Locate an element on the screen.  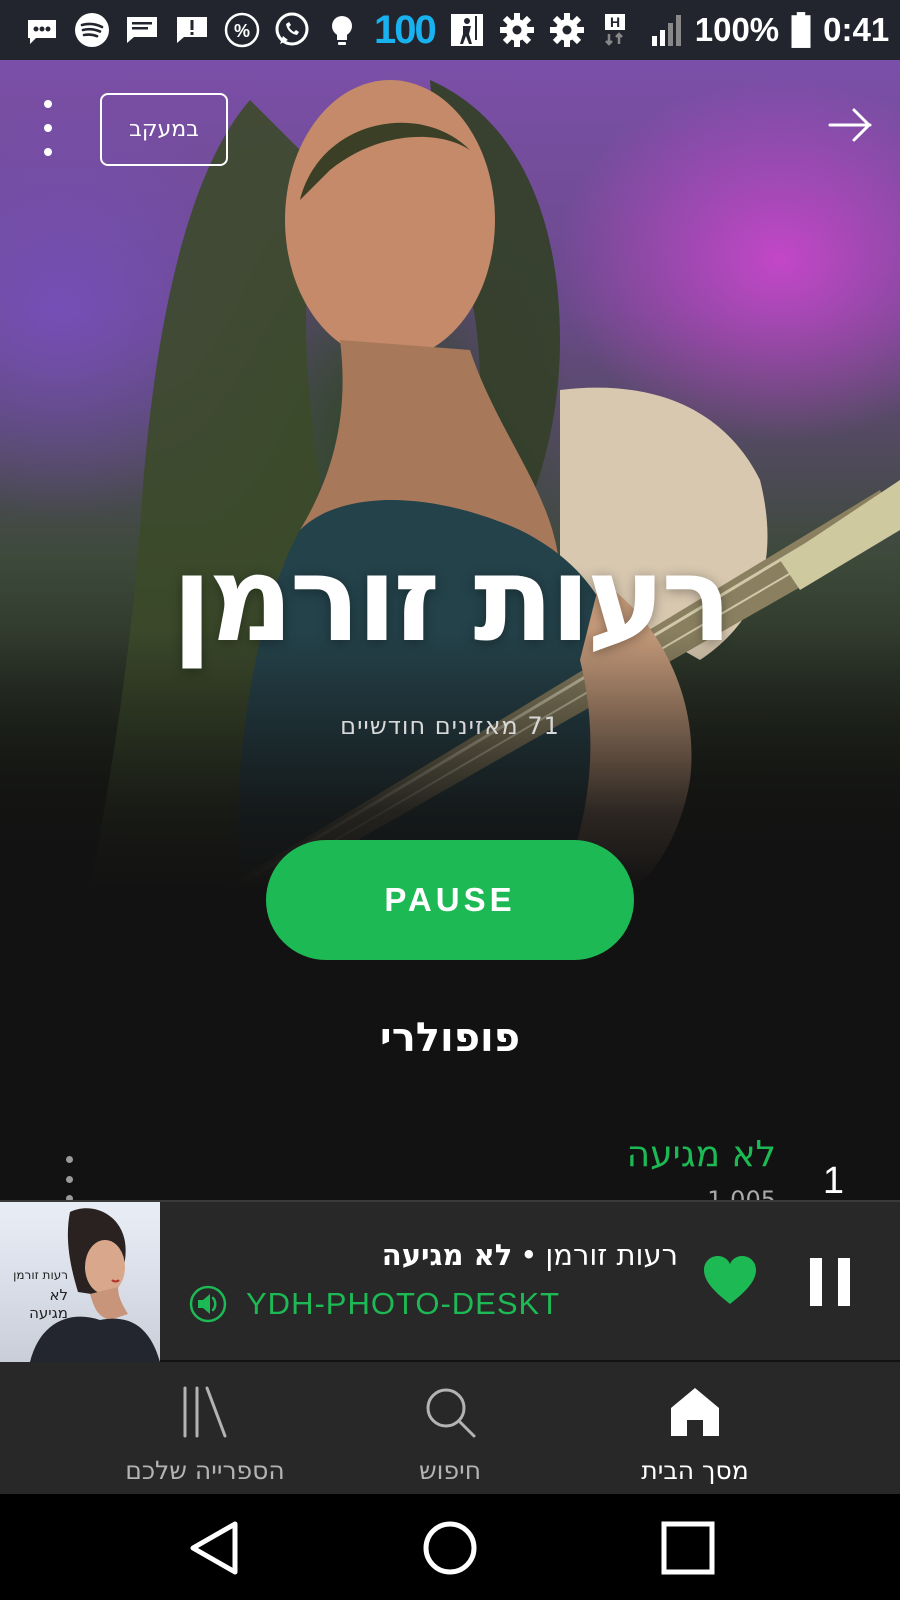
spotify-icon is located at coordinates (92, 30).